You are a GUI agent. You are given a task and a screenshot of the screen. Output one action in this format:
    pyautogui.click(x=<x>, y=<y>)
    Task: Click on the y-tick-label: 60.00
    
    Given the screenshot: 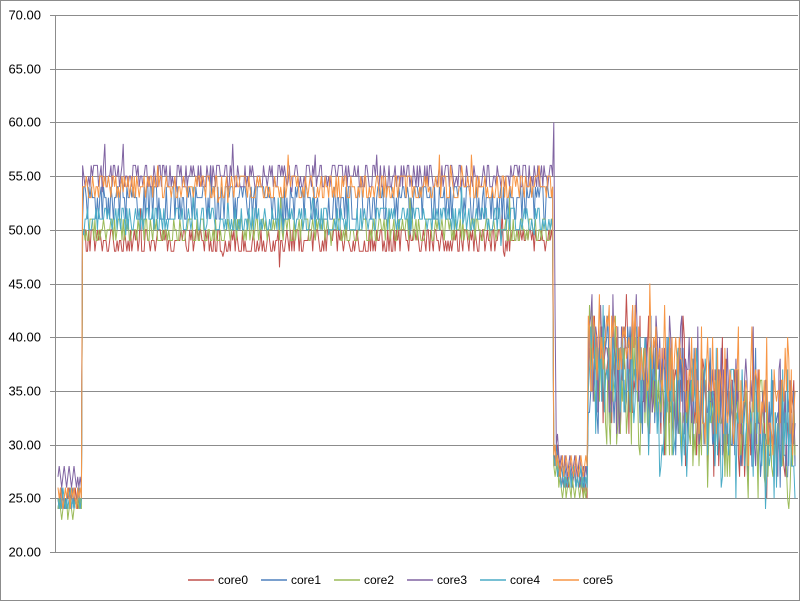 What is the action you would take?
    pyautogui.click(x=24, y=122)
    